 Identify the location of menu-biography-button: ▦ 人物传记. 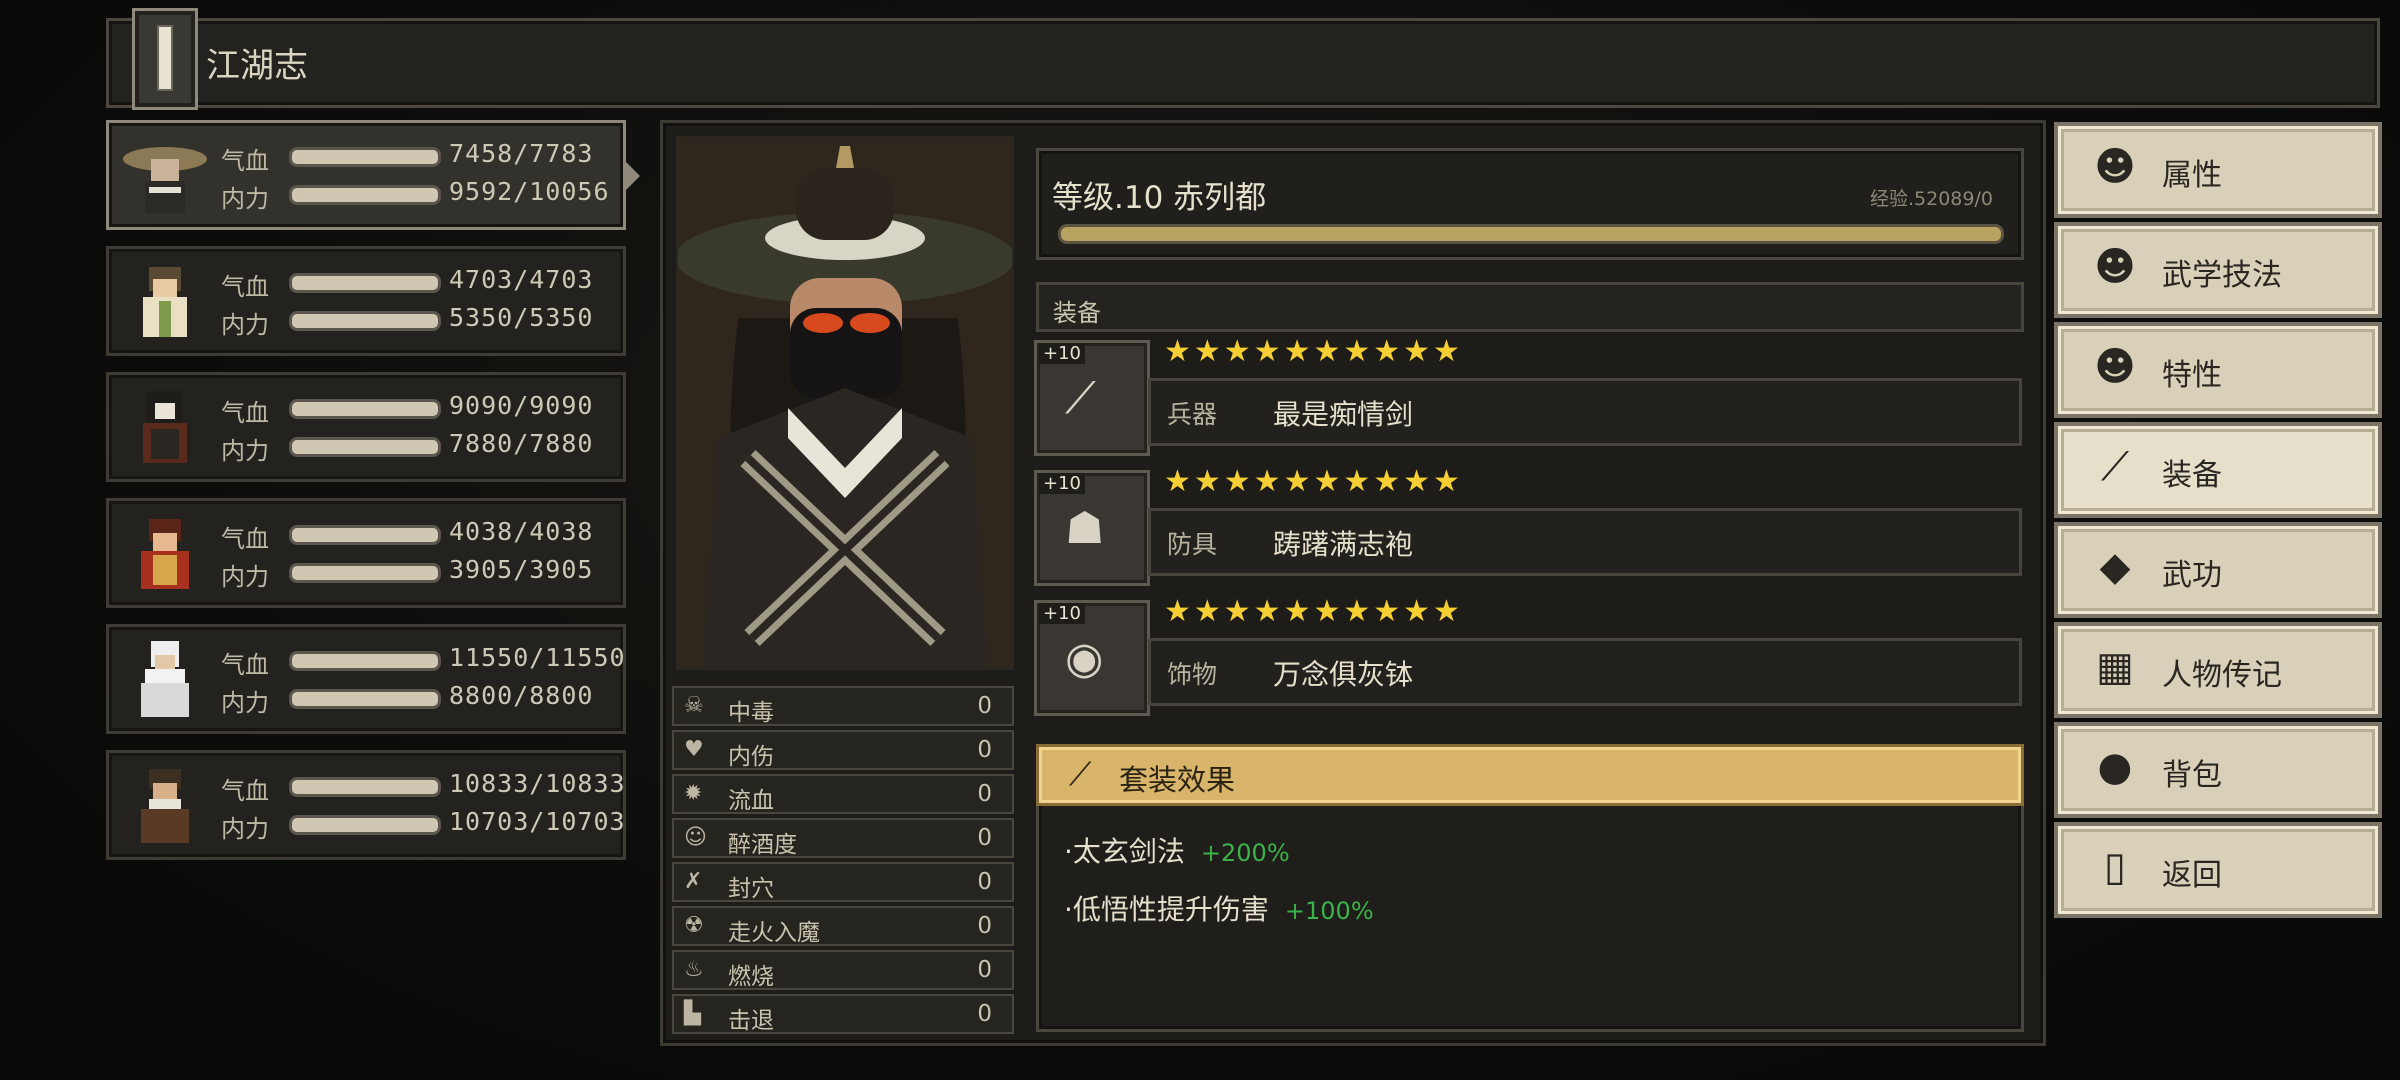
(2218, 670).